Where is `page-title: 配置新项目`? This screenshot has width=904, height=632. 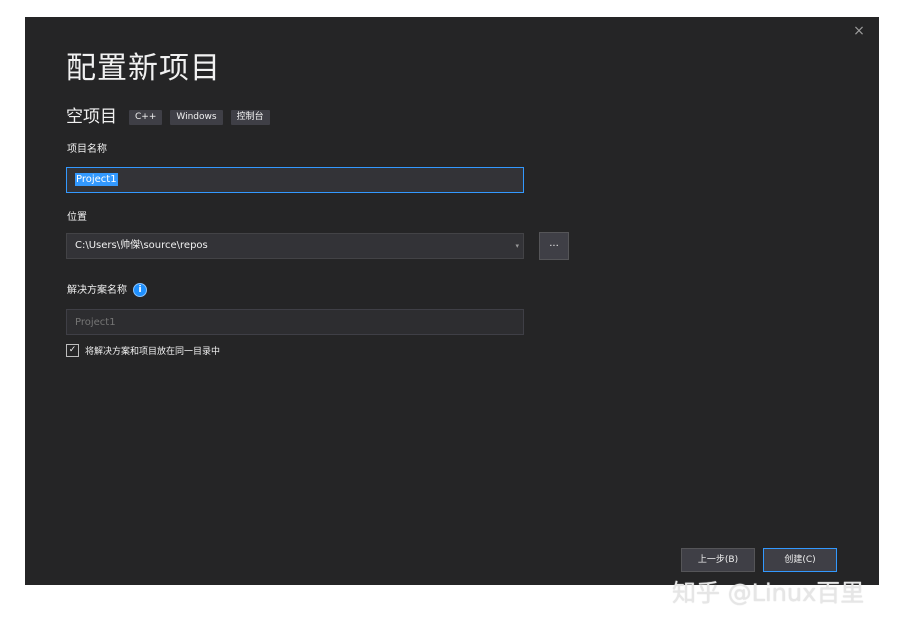
page-title: 配置新项目 is located at coordinates (143, 68).